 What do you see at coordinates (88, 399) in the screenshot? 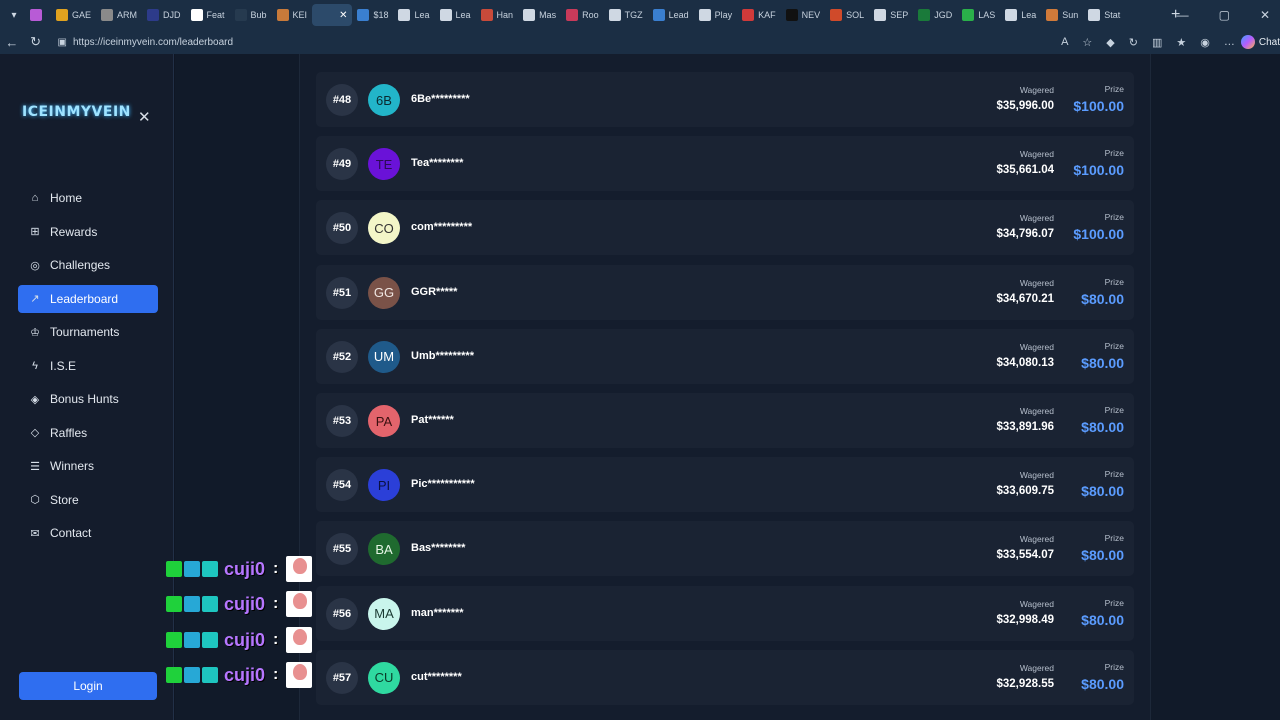
I see `sidebar-item-bonus-hunts: ◈ Bonus Hunts` at bounding box center [88, 399].